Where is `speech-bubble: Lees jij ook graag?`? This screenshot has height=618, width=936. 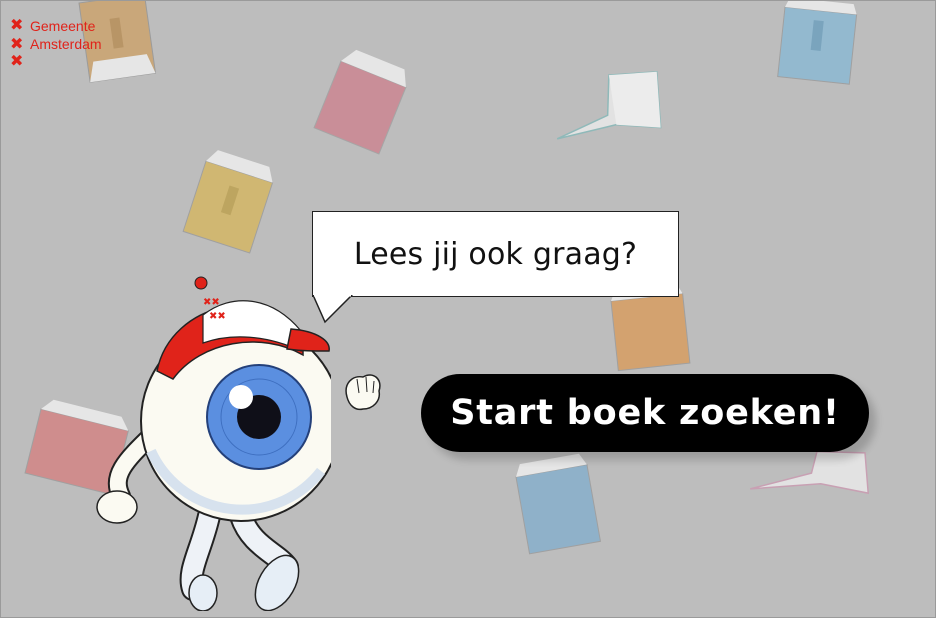
speech-bubble: Lees jij ook graag? is located at coordinates (495, 254).